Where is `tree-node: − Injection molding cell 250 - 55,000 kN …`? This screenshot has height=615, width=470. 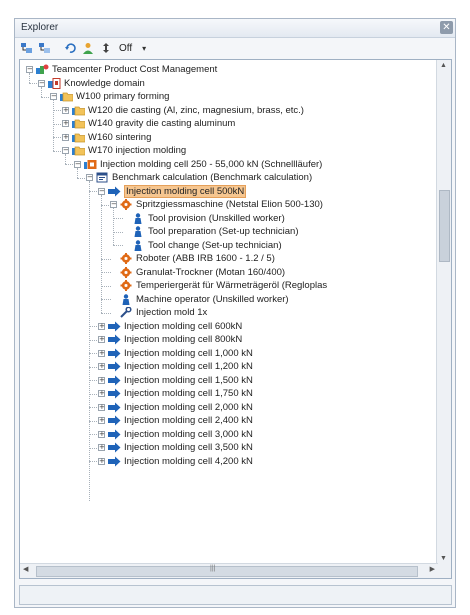 tree-node: − Injection molding cell 250 - 55,000 kN … is located at coordinates (198, 164).